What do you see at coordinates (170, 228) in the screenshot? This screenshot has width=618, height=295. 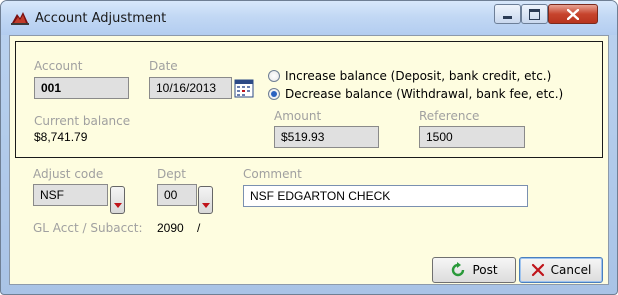 I see `gl-acct-value: 2090` at bounding box center [170, 228].